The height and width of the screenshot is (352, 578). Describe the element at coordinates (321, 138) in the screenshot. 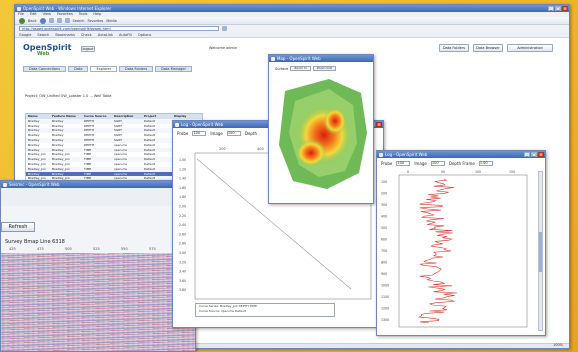

I see `surface-heatmap` at that location.